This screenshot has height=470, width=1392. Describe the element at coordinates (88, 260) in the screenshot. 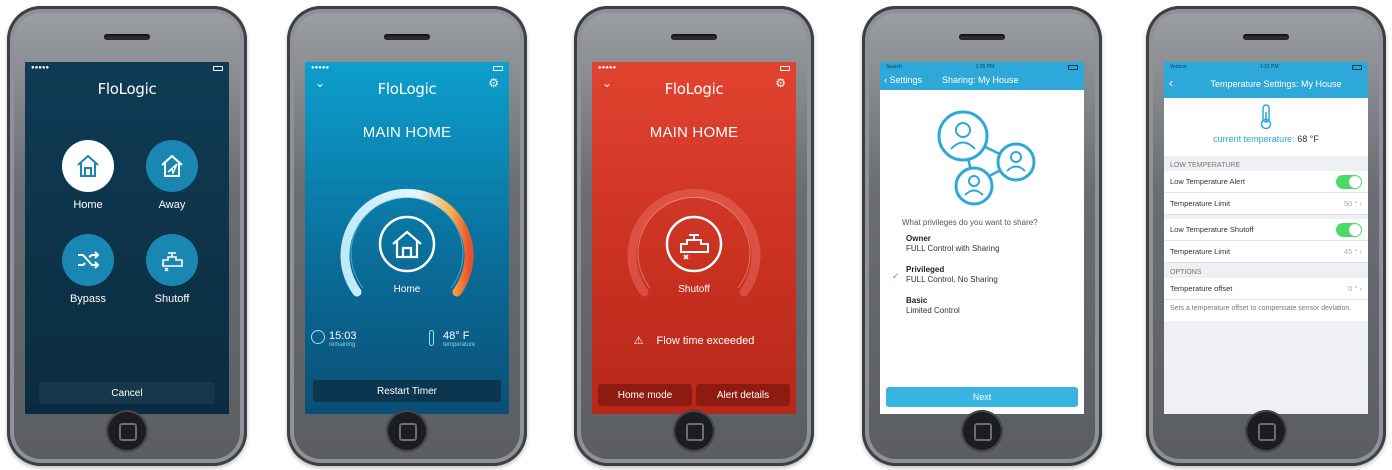

I see `shuffle-icon` at that location.